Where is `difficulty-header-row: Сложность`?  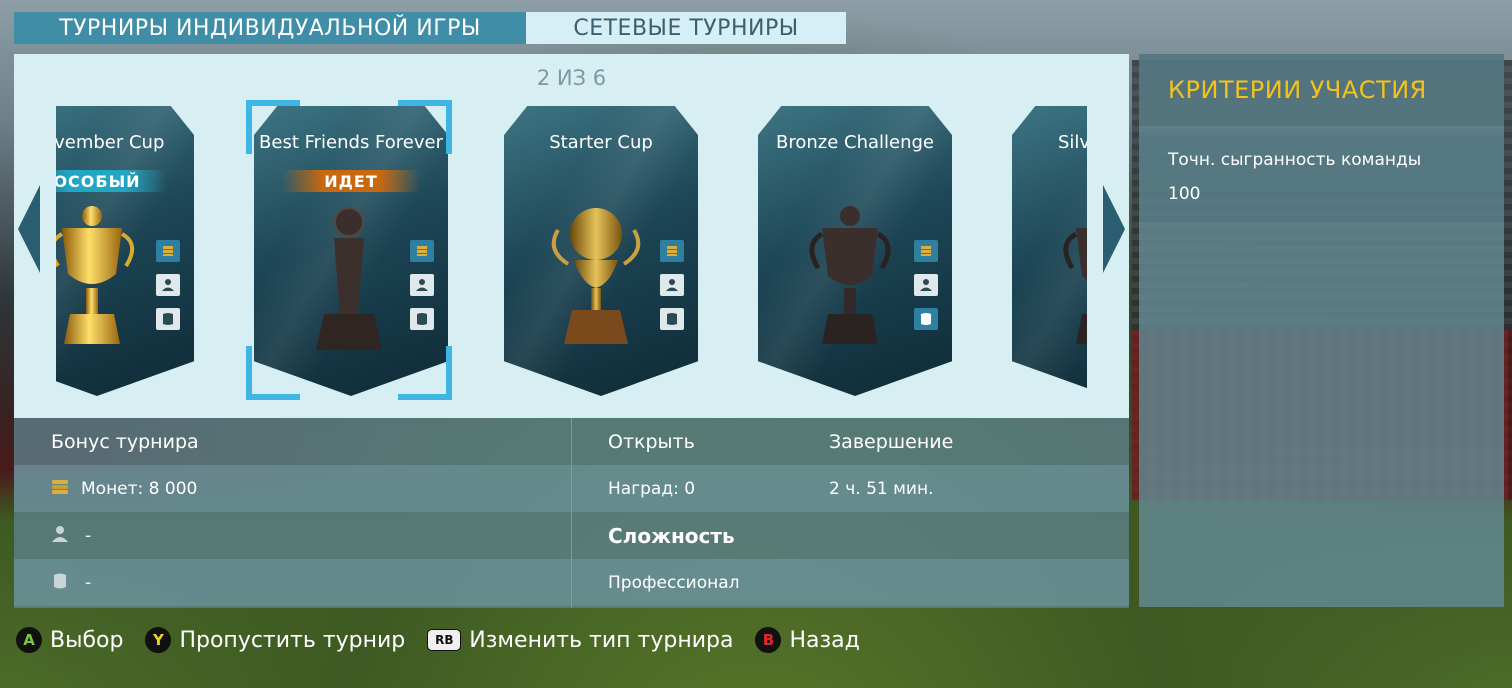
difficulty-header-row: Сложность is located at coordinates (850, 535).